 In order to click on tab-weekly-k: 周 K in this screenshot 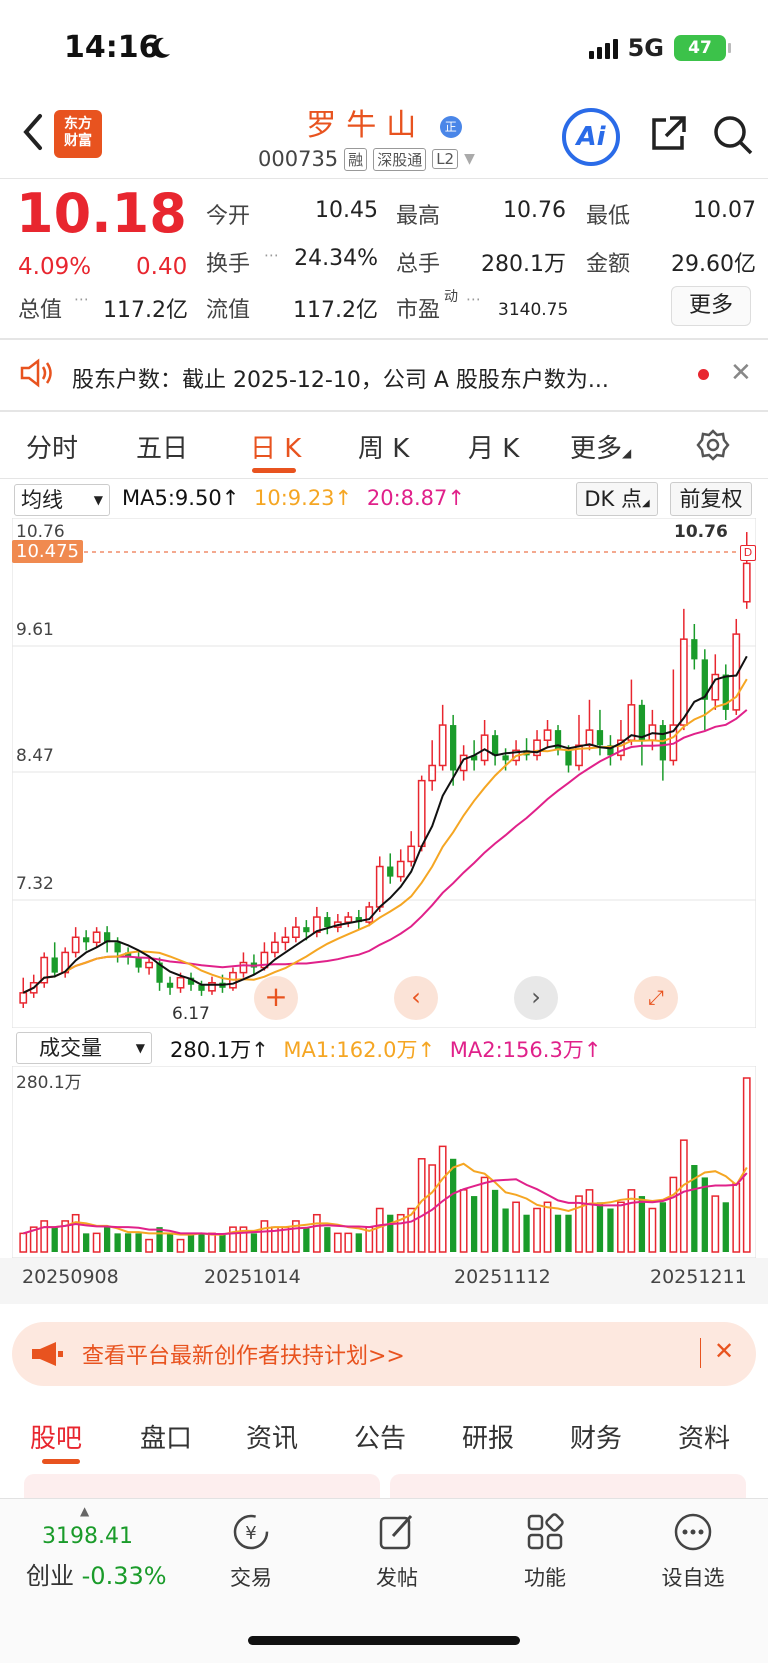, I will do `click(383, 446)`.